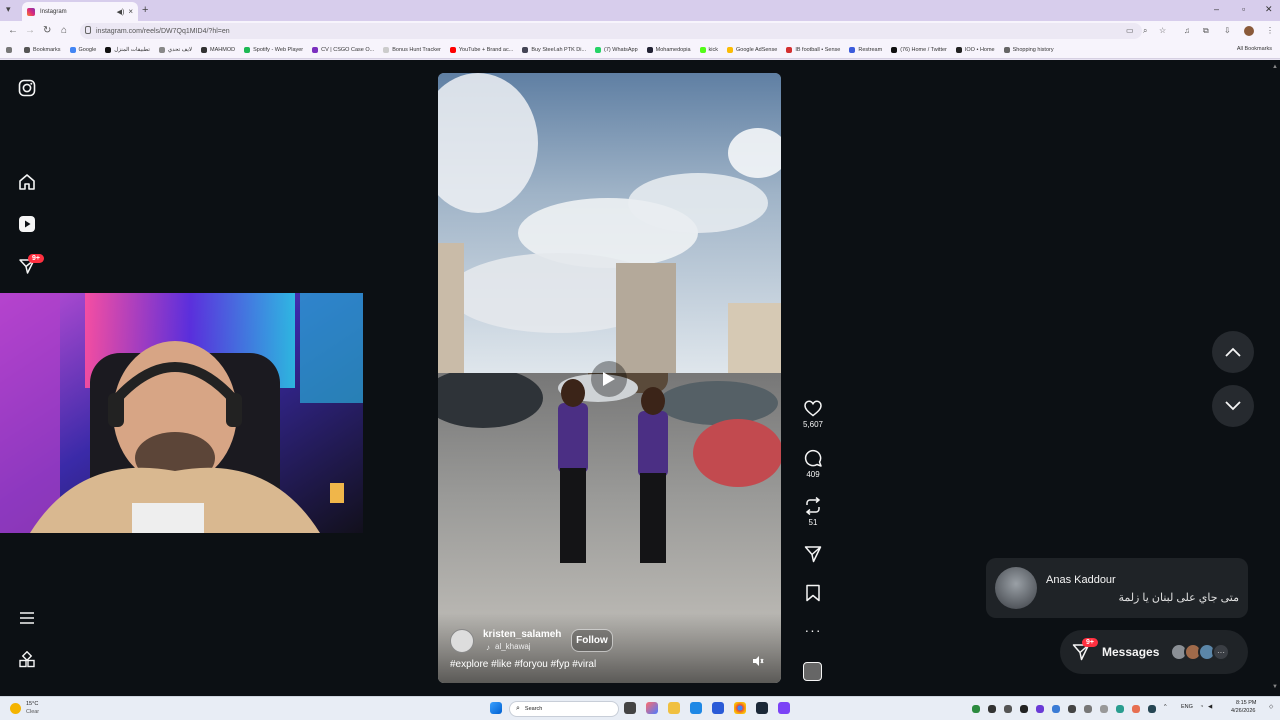  What do you see at coordinates (1117, 588) in the screenshot?
I see `message-notification: Anas Kaddour متى جاي على لبنان يا زلمة` at bounding box center [1117, 588].